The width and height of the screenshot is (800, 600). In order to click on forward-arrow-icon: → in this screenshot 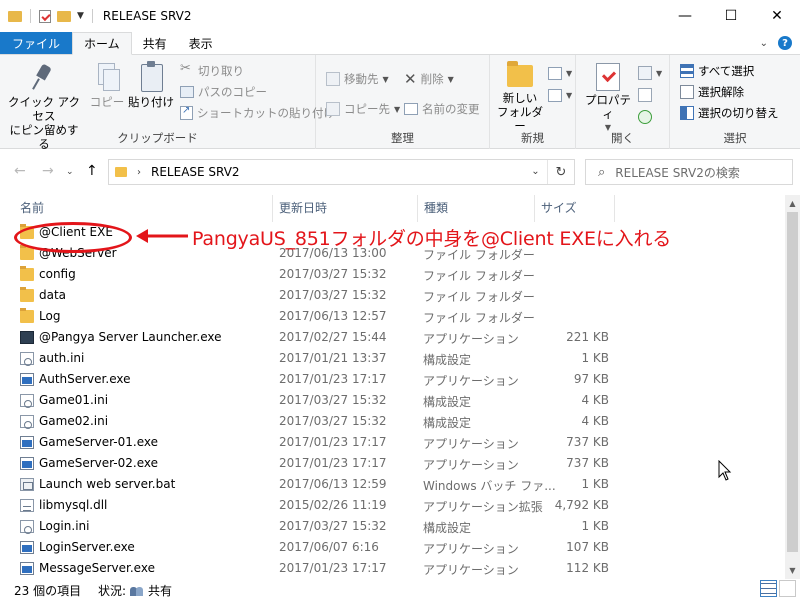, I will do `click(48, 171)`.